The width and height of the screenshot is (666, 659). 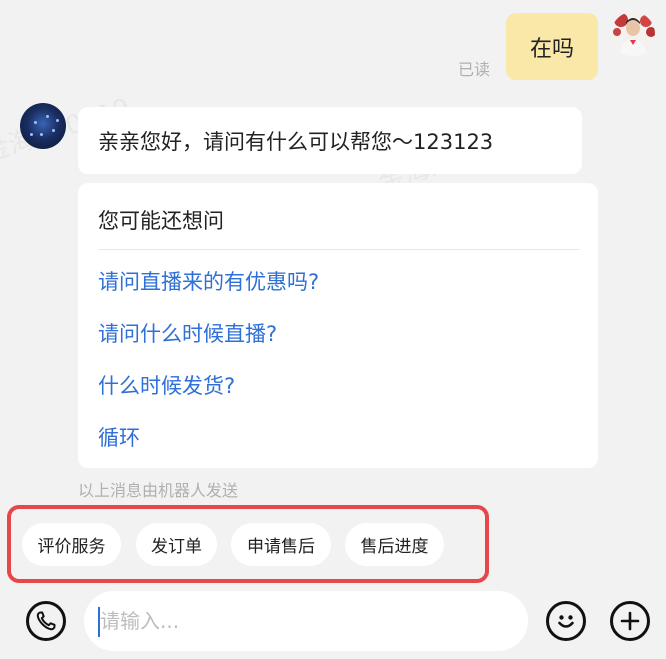 I want to click on text-caret, so click(x=99, y=622).